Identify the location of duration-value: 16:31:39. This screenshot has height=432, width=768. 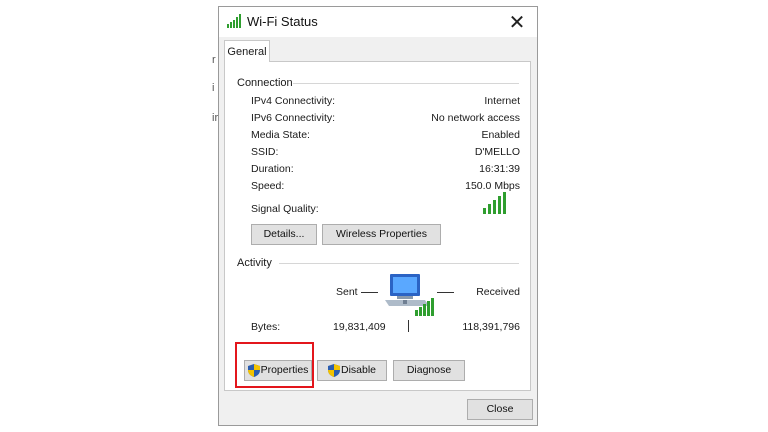
(499, 169).